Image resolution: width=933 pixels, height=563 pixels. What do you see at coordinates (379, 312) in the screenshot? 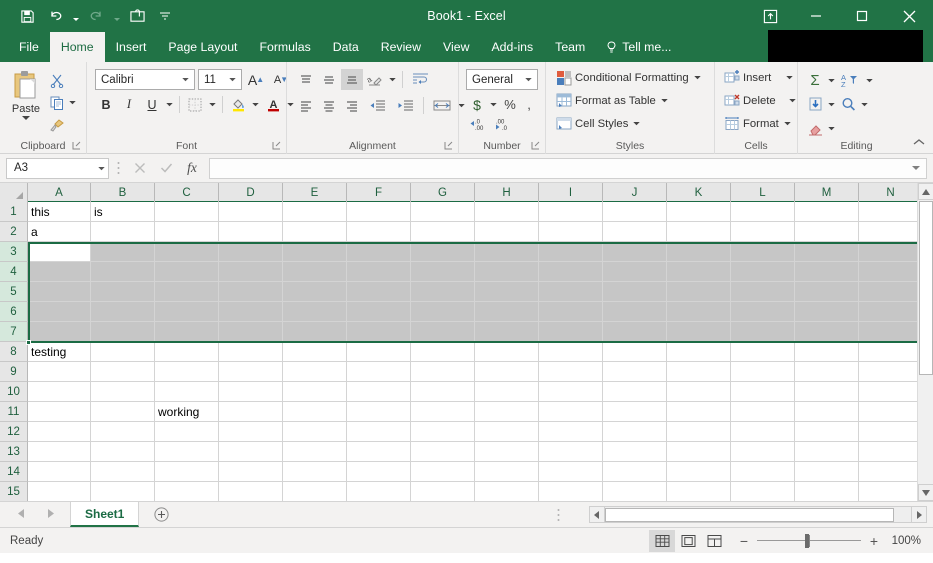
I see `cell-F6` at bounding box center [379, 312].